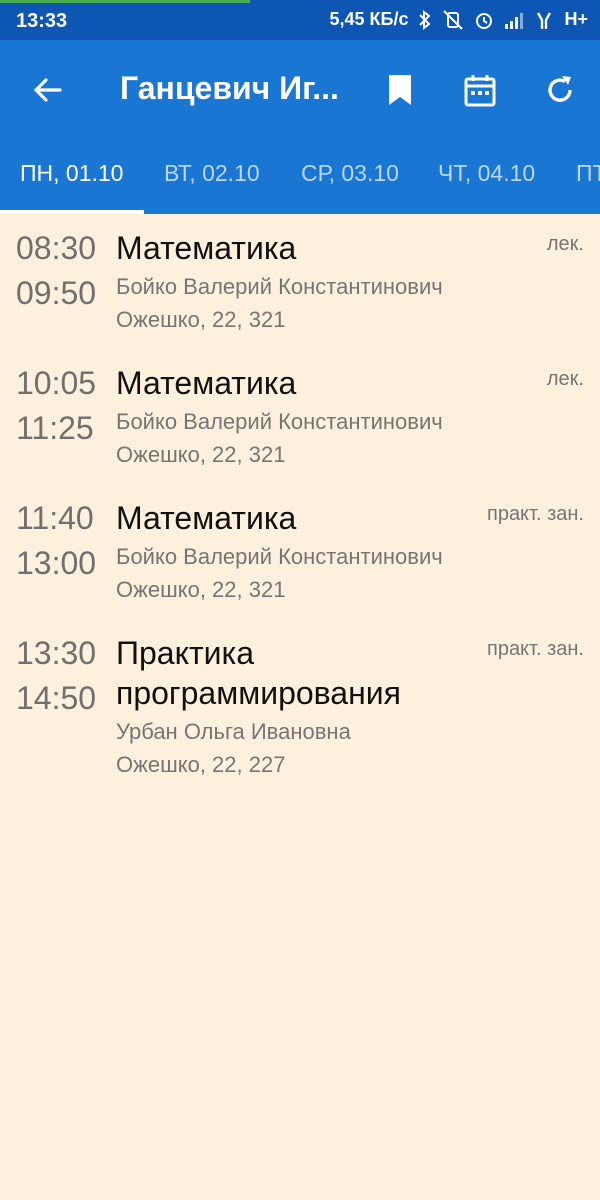  I want to click on start-time: 08:30, so click(56, 248).